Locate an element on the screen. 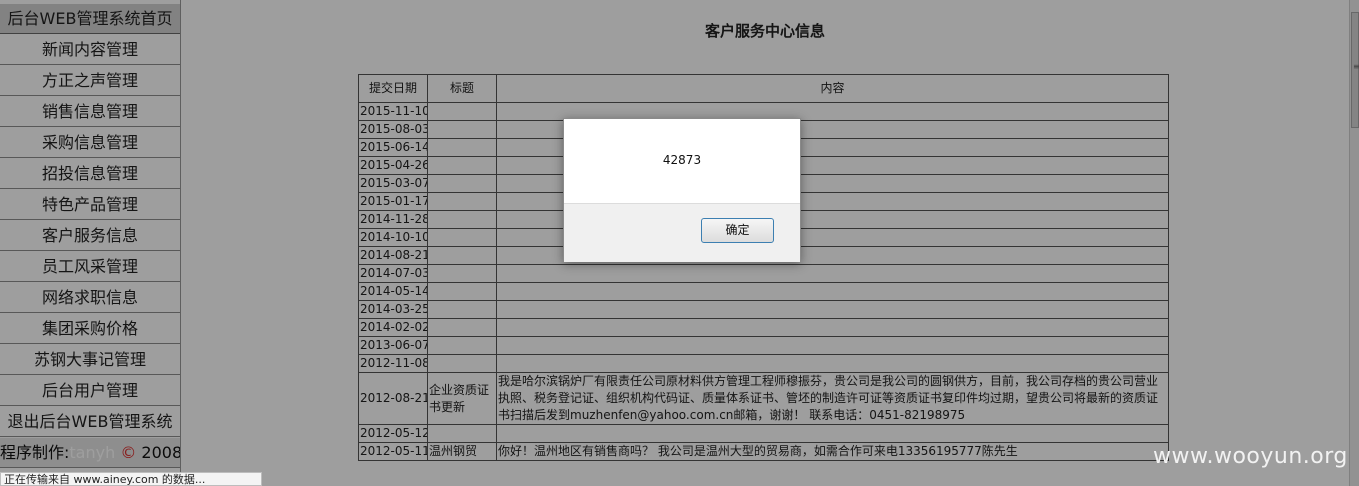 This screenshot has width=1359, height=486. alert-footer: 确定 is located at coordinates (682, 232).